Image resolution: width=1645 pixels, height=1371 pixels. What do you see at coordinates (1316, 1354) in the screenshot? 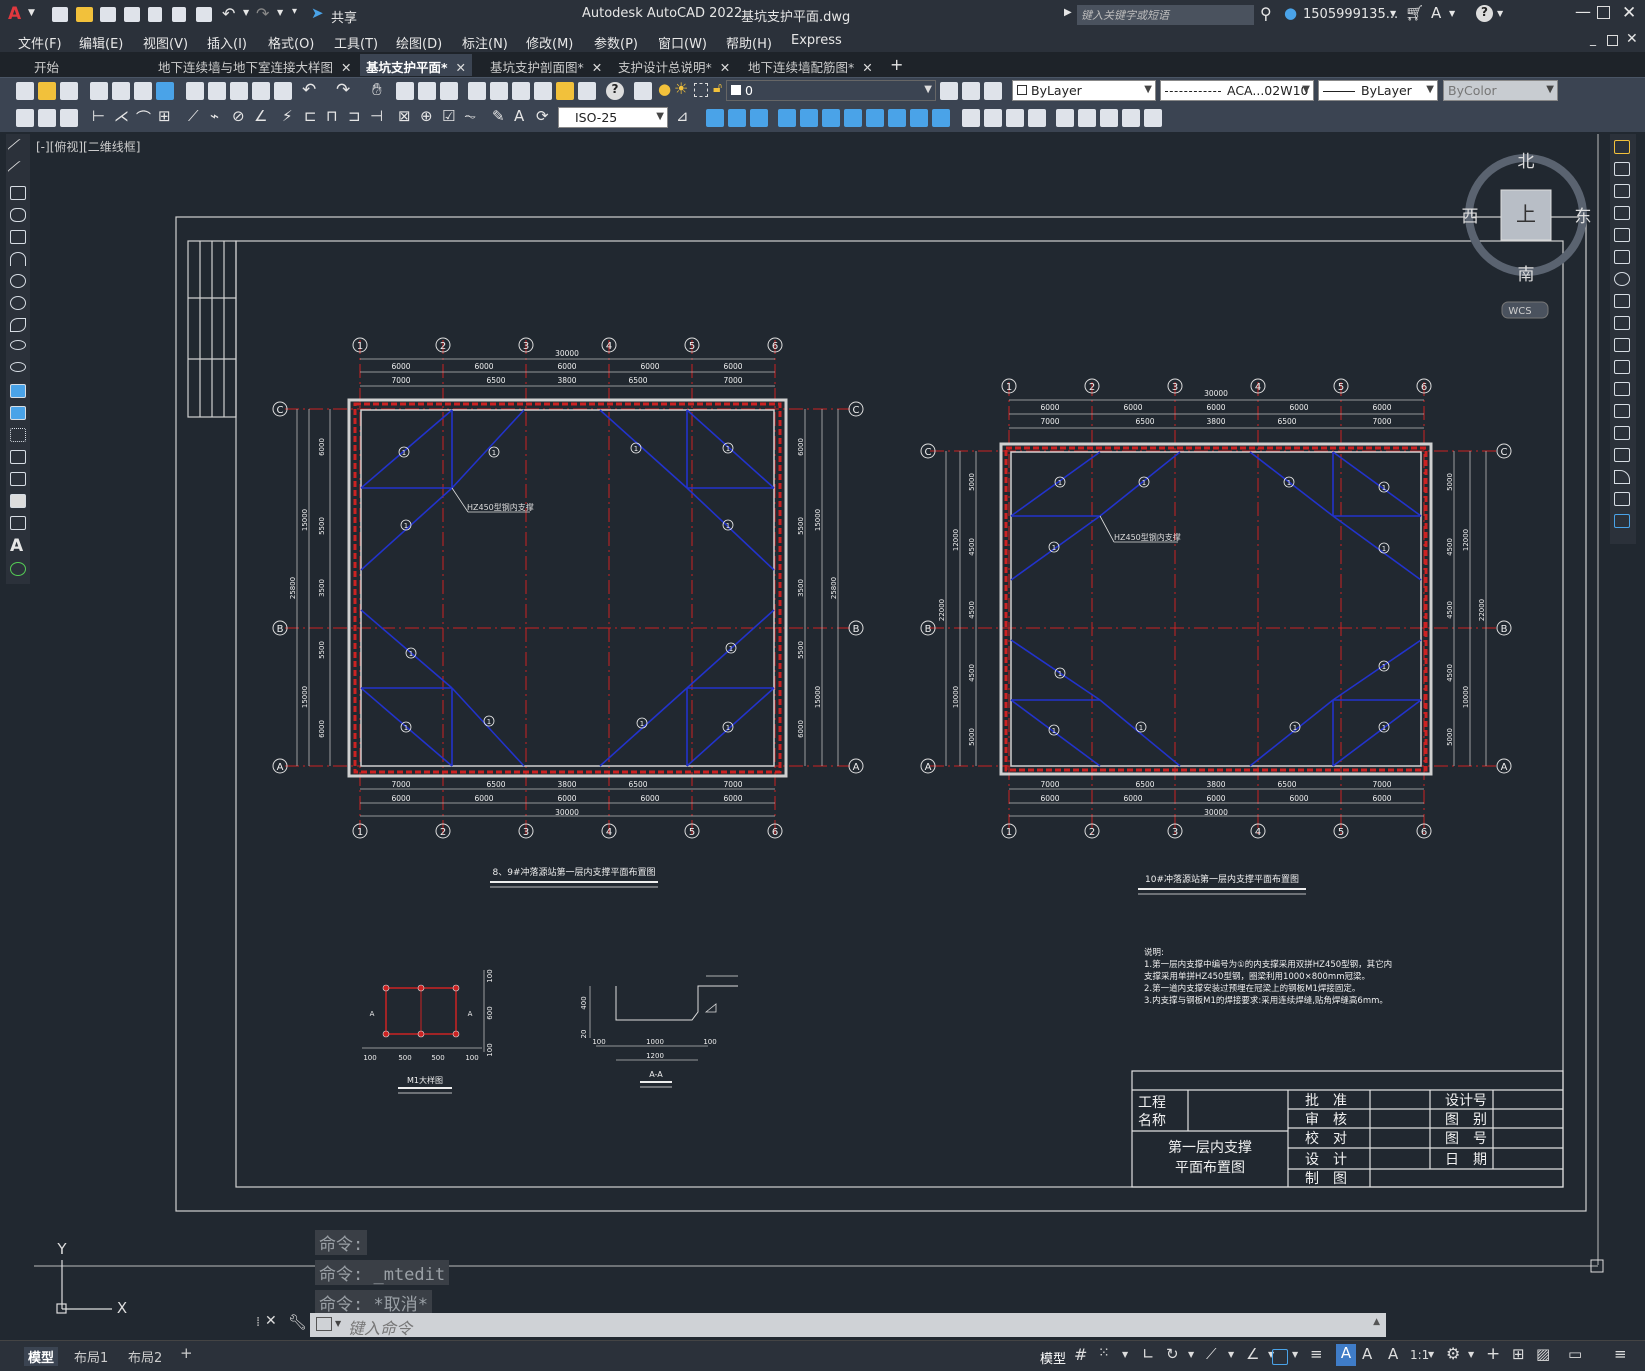
I see `lineweight-icon: ≡` at bounding box center [1316, 1354].